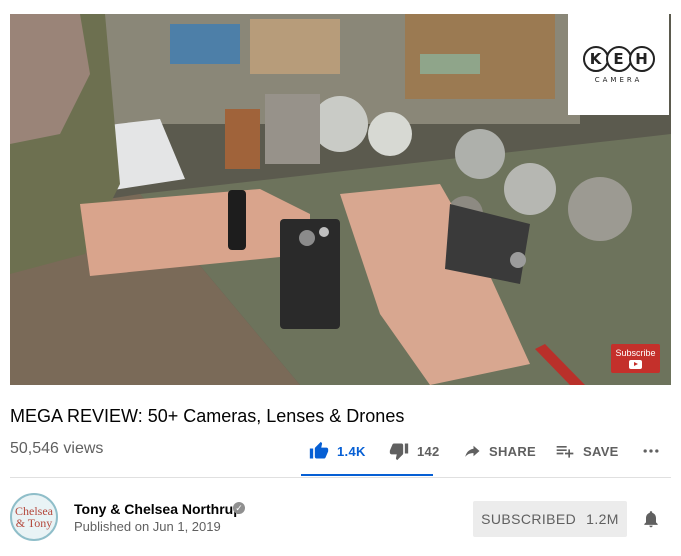  I want to click on subscribe-watermark: Subscribe, so click(635, 358).